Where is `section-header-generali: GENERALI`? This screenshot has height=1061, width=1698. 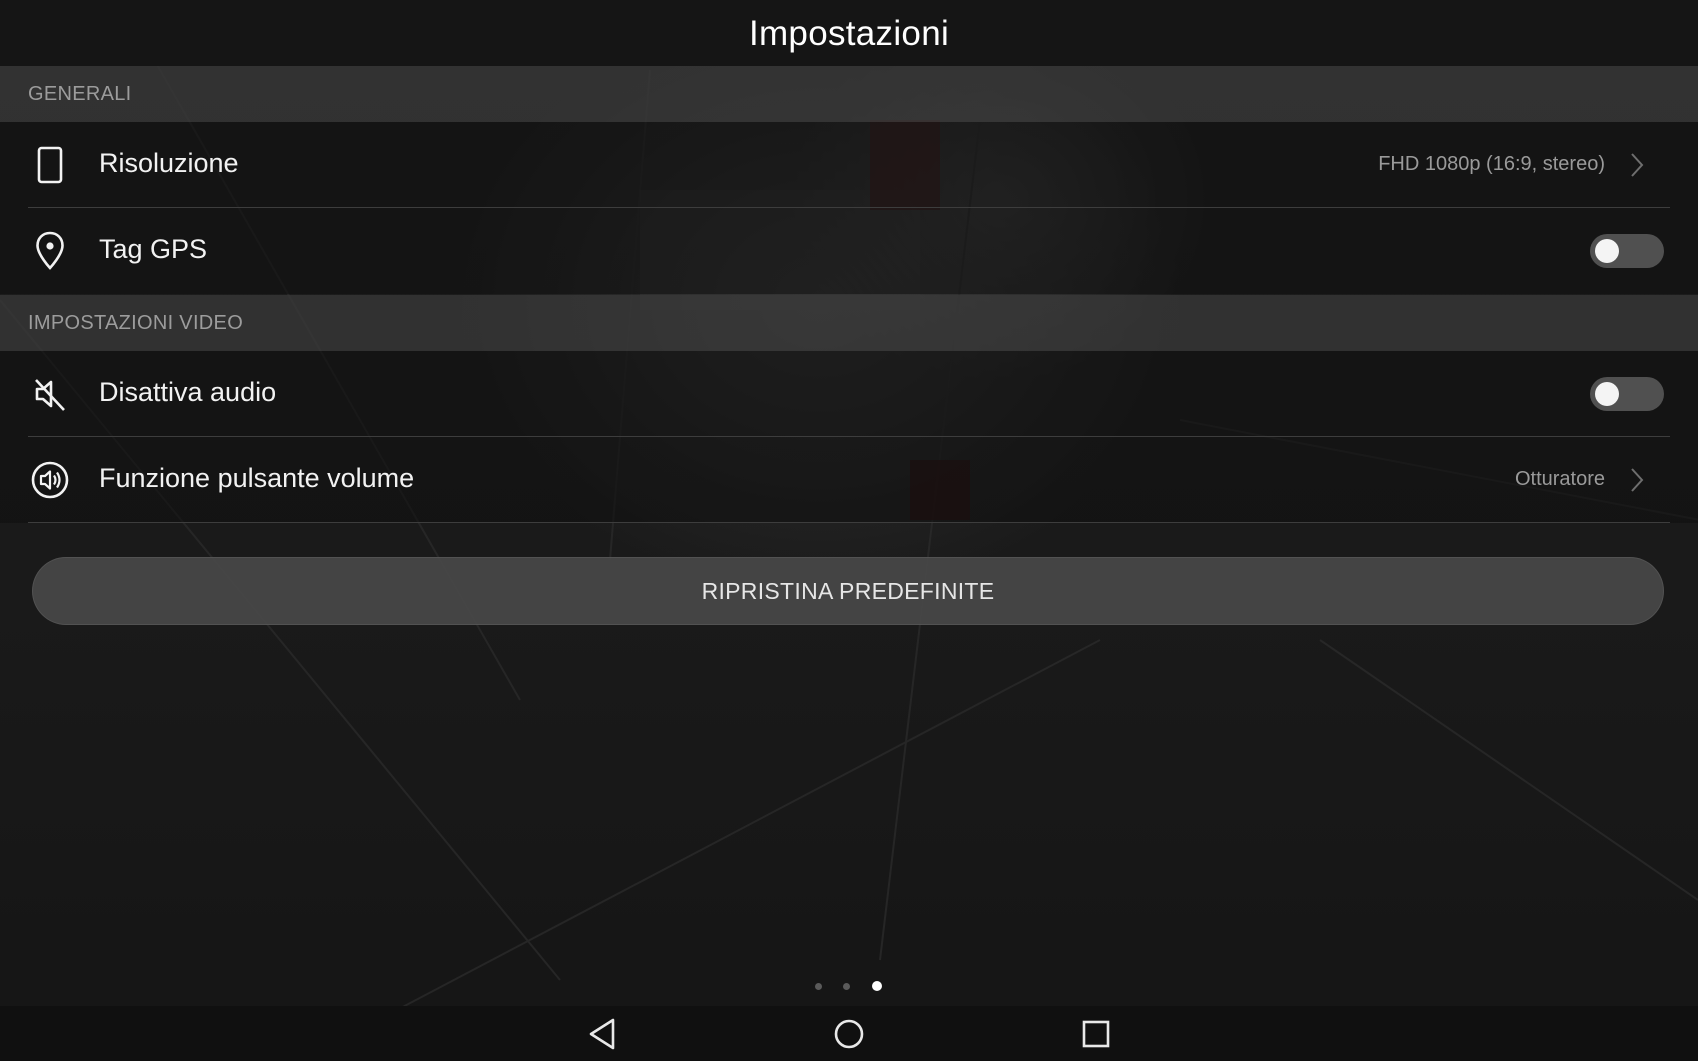 section-header-generali: GENERALI is located at coordinates (849, 94).